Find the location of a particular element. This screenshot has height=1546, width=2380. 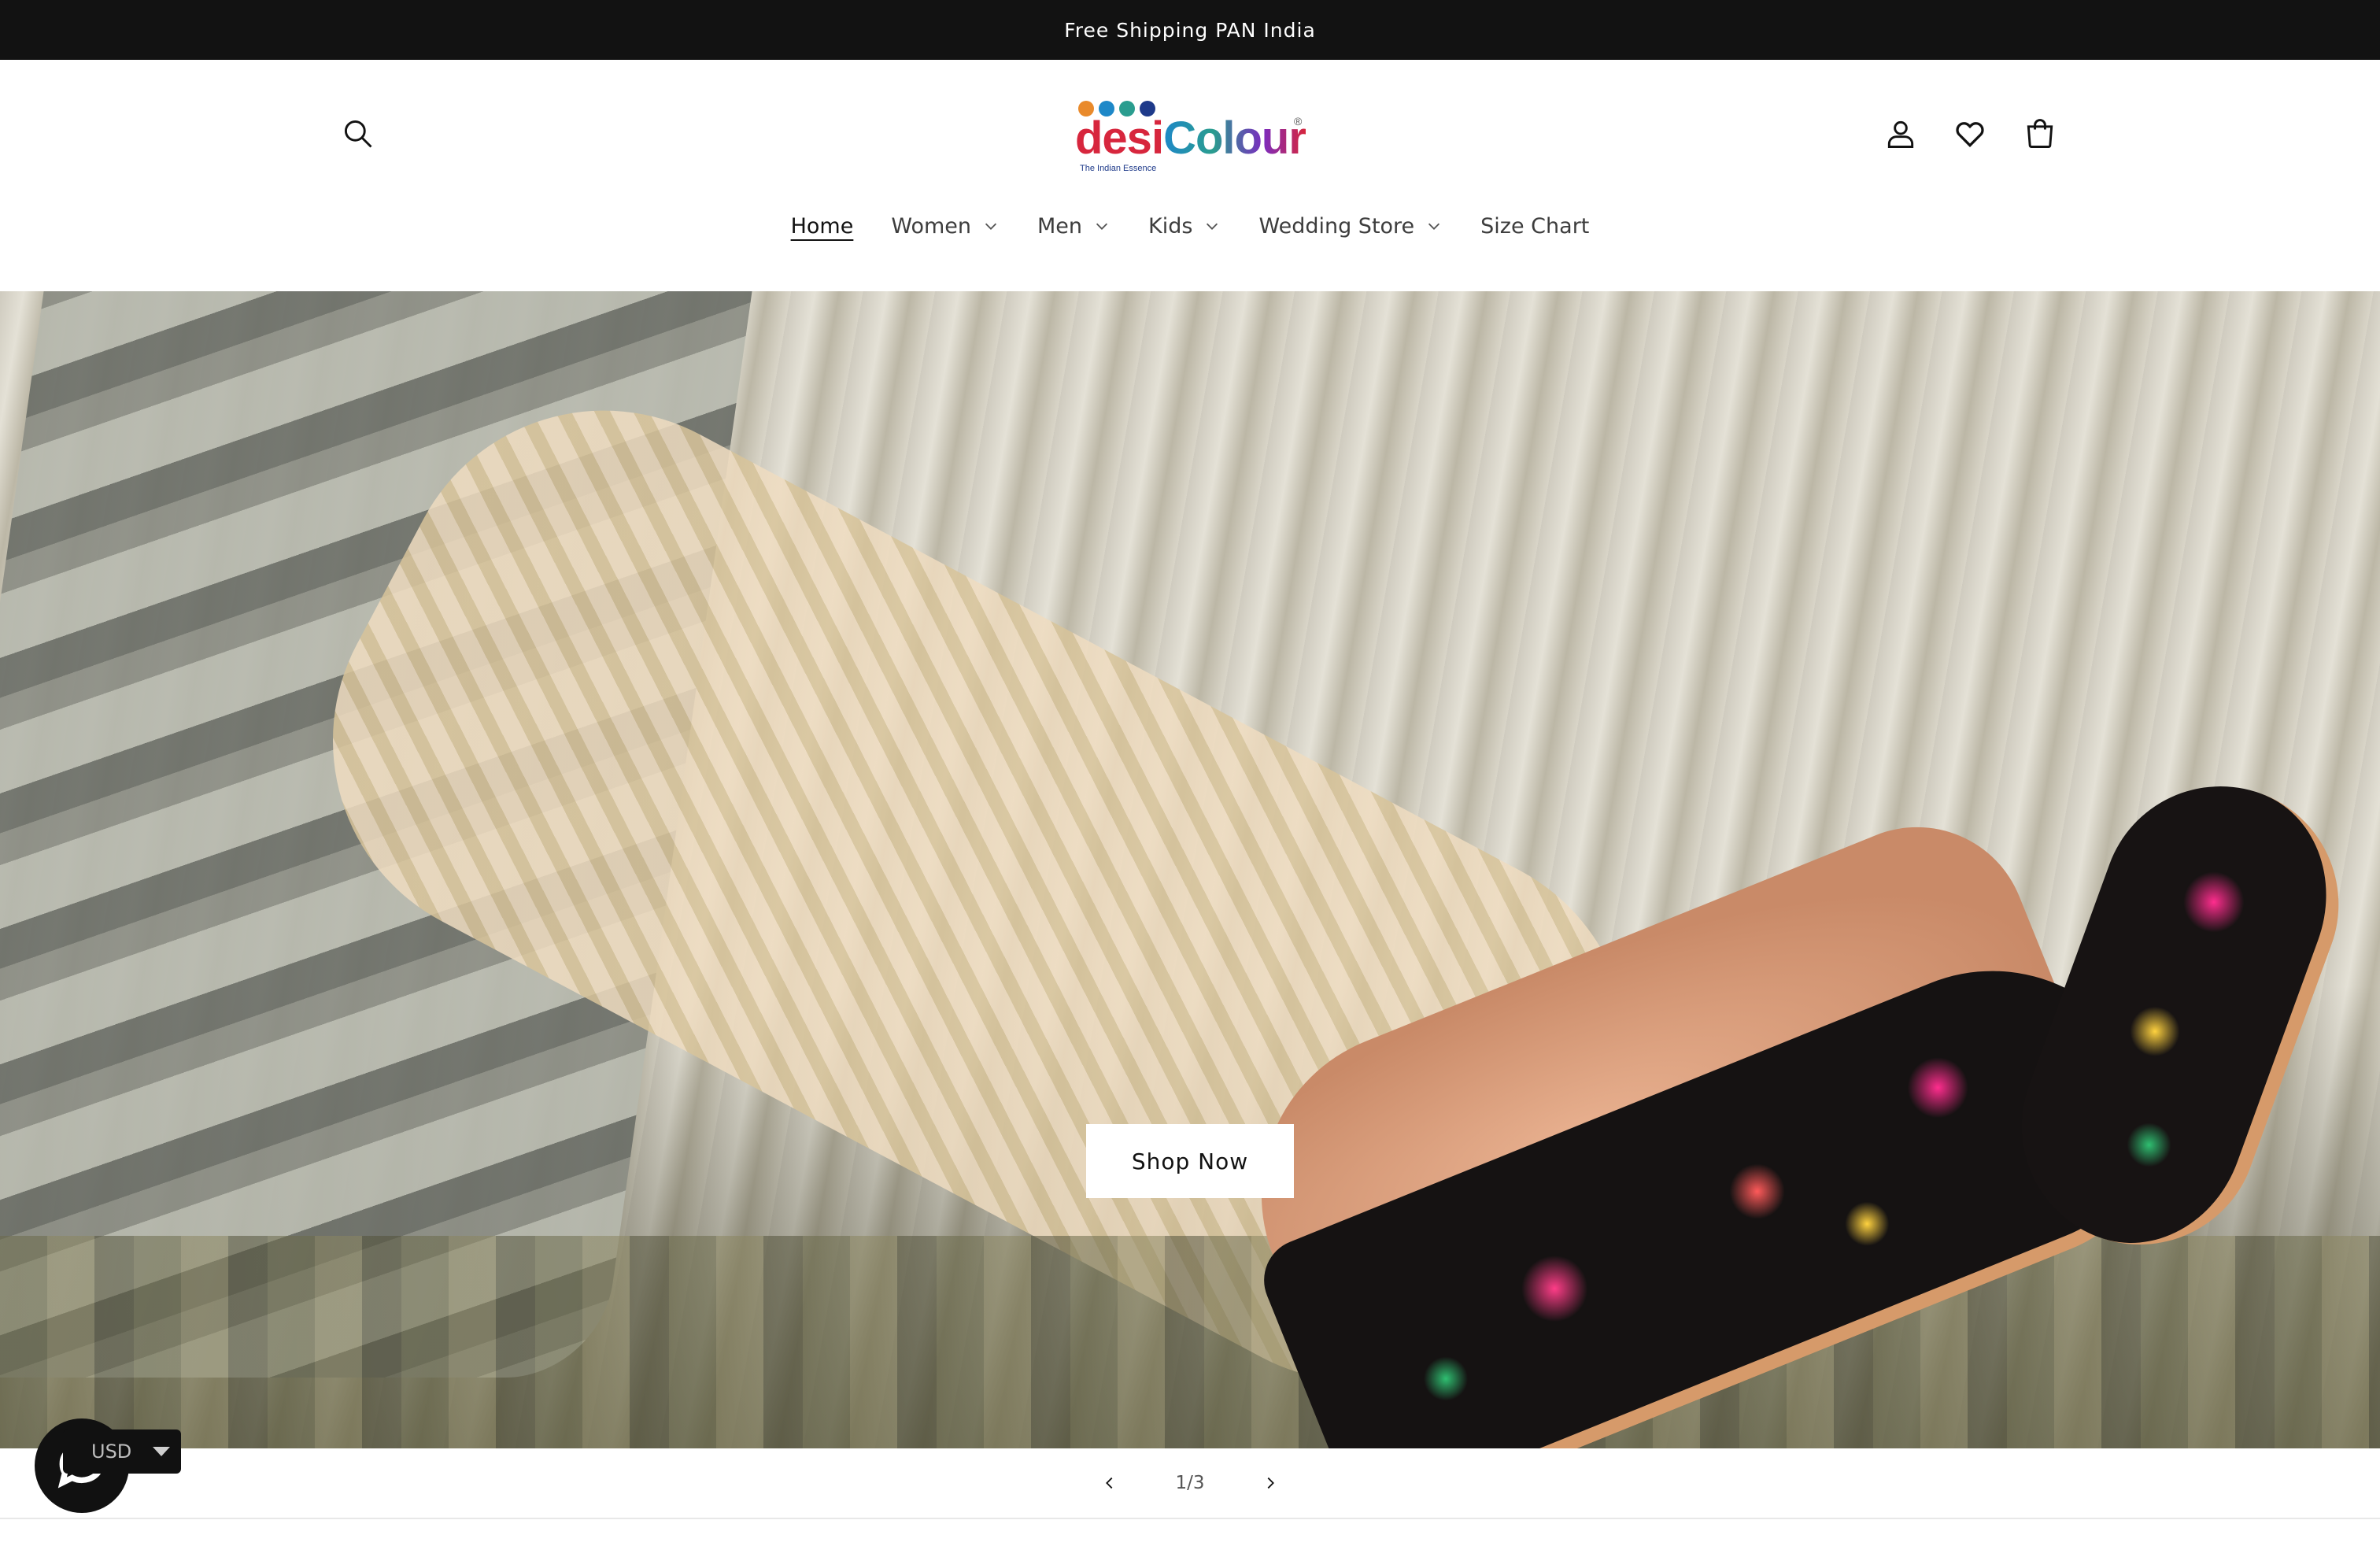

nav-item-kids: Kids is located at coordinates (1184, 226).